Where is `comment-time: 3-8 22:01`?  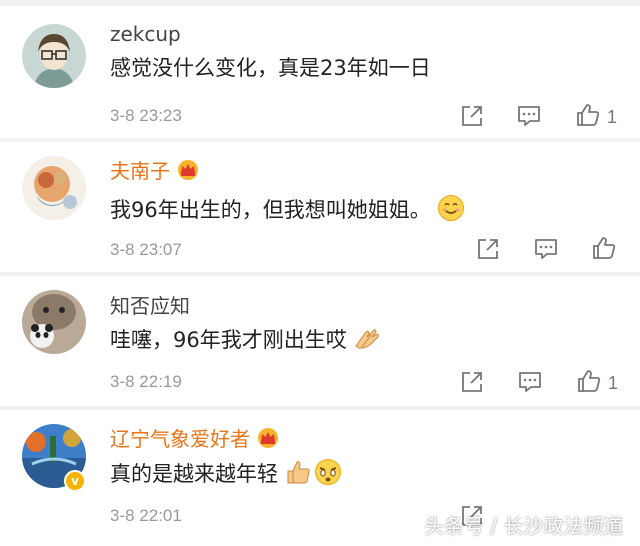
comment-time: 3-8 22:01 is located at coordinates (146, 515).